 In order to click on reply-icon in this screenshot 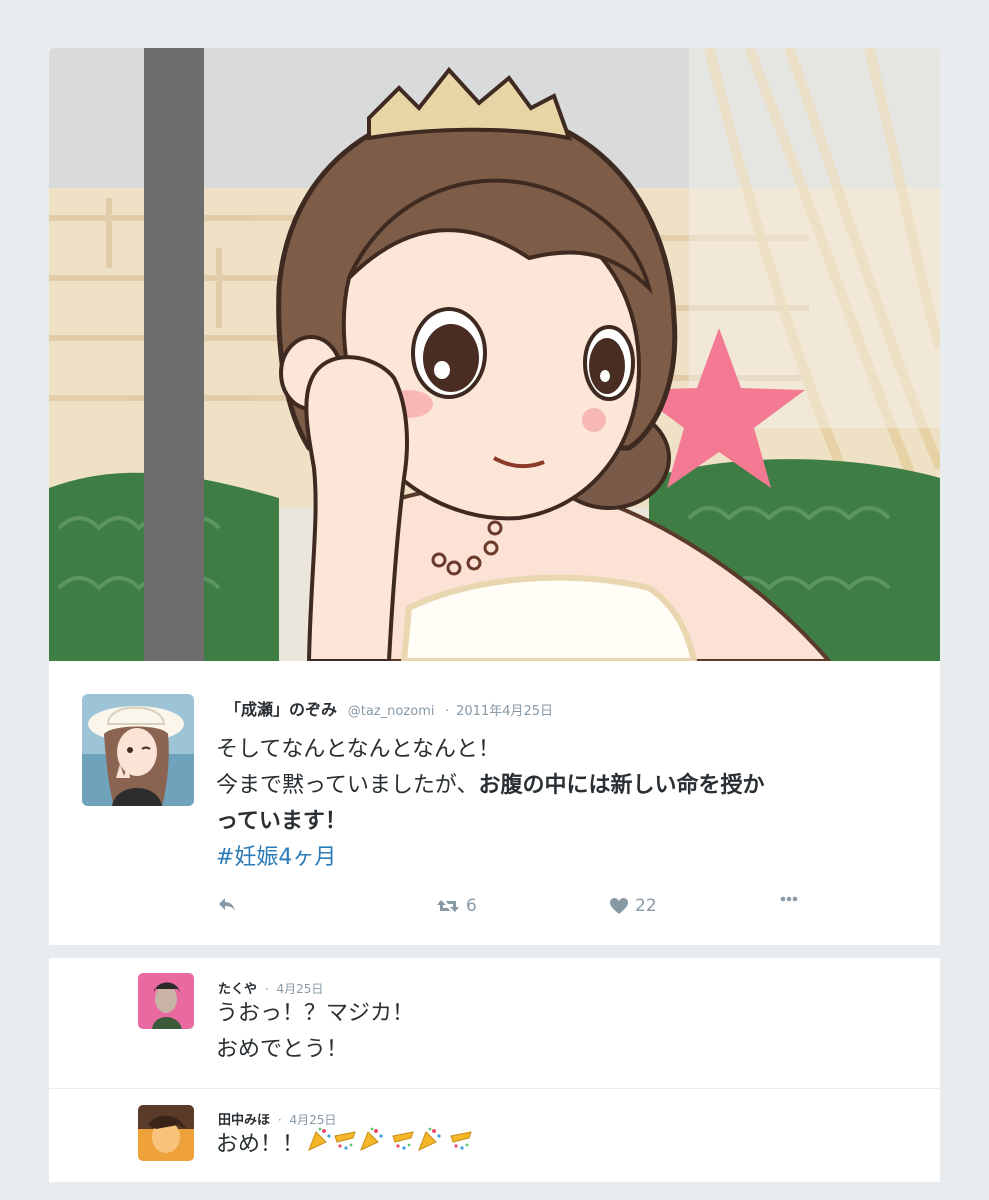, I will do `click(227, 905)`.